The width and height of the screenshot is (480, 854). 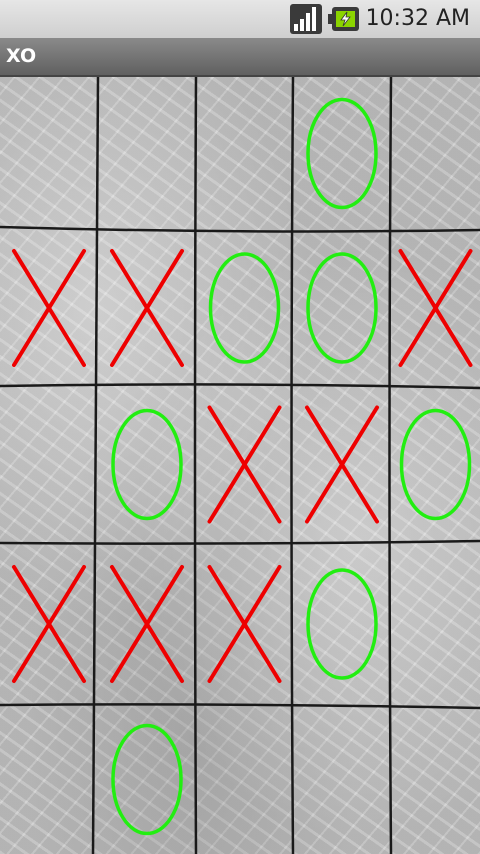 What do you see at coordinates (147, 464) in the screenshot?
I see `board-cell-r3-c2` at bounding box center [147, 464].